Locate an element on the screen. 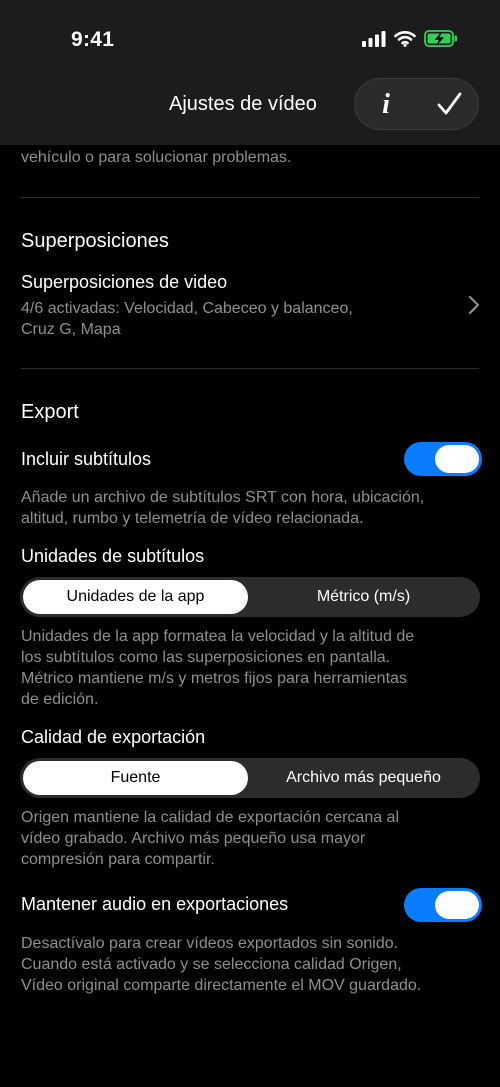 This screenshot has width=500, height=1087. segment-metric: Métrico (m/s) is located at coordinates (363, 597).